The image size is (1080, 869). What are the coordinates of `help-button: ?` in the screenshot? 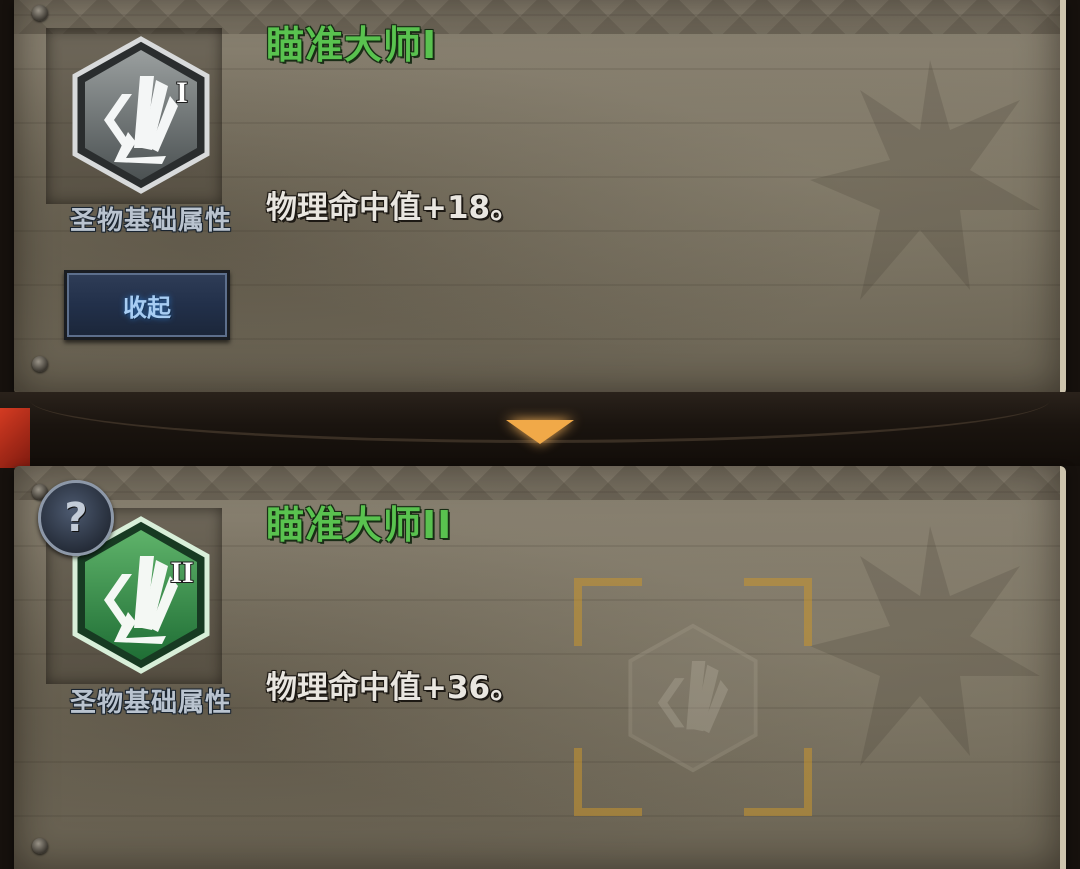 It's located at (76, 518).